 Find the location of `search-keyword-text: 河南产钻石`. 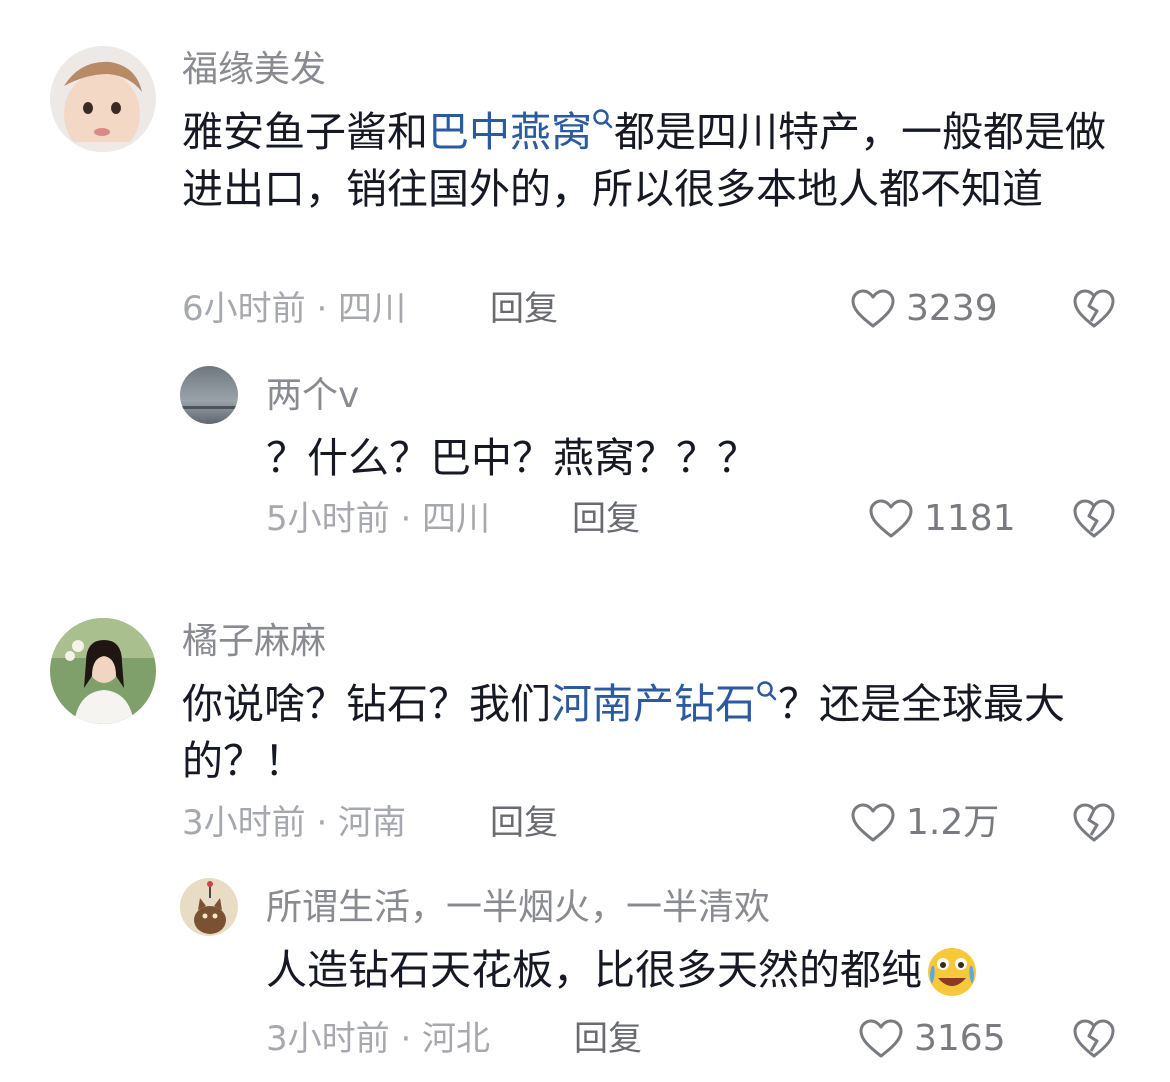

search-keyword-text: 河南产钻石 is located at coordinates (653, 704).